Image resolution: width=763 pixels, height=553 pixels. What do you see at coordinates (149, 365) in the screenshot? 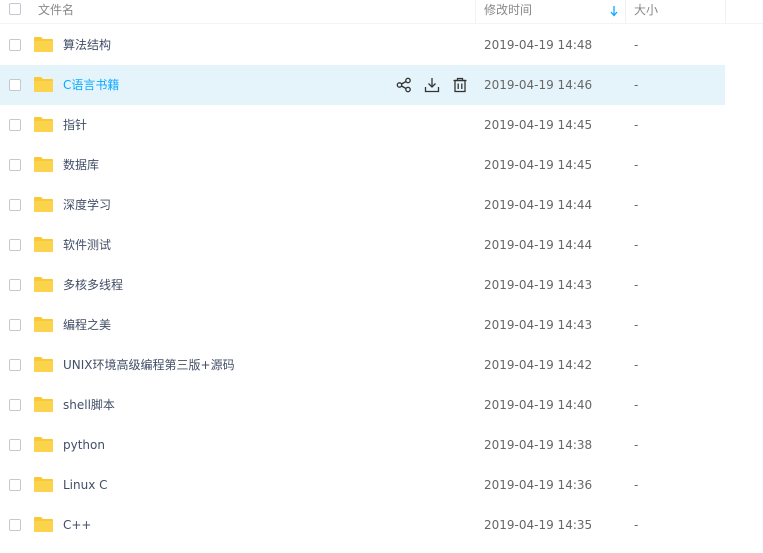
I see `file-name-link: UNIX环境高级编程第三版+源码` at bounding box center [149, 365].